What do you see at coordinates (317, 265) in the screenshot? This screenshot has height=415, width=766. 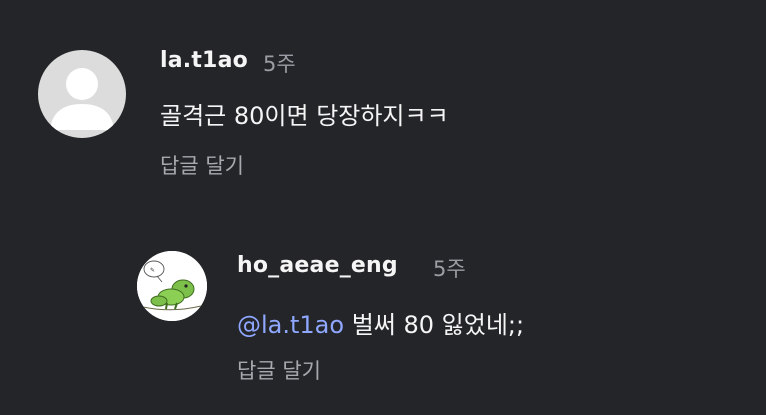 I see `reply-username: ho_aeae_eng` at bounding box center [317, 265].